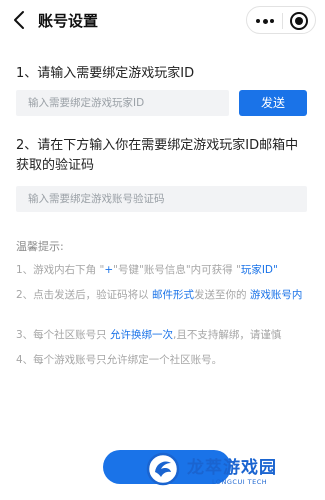 This screenshot has width=325, height=500. I want to click on miniprogram-capsule, so click(281, 20).